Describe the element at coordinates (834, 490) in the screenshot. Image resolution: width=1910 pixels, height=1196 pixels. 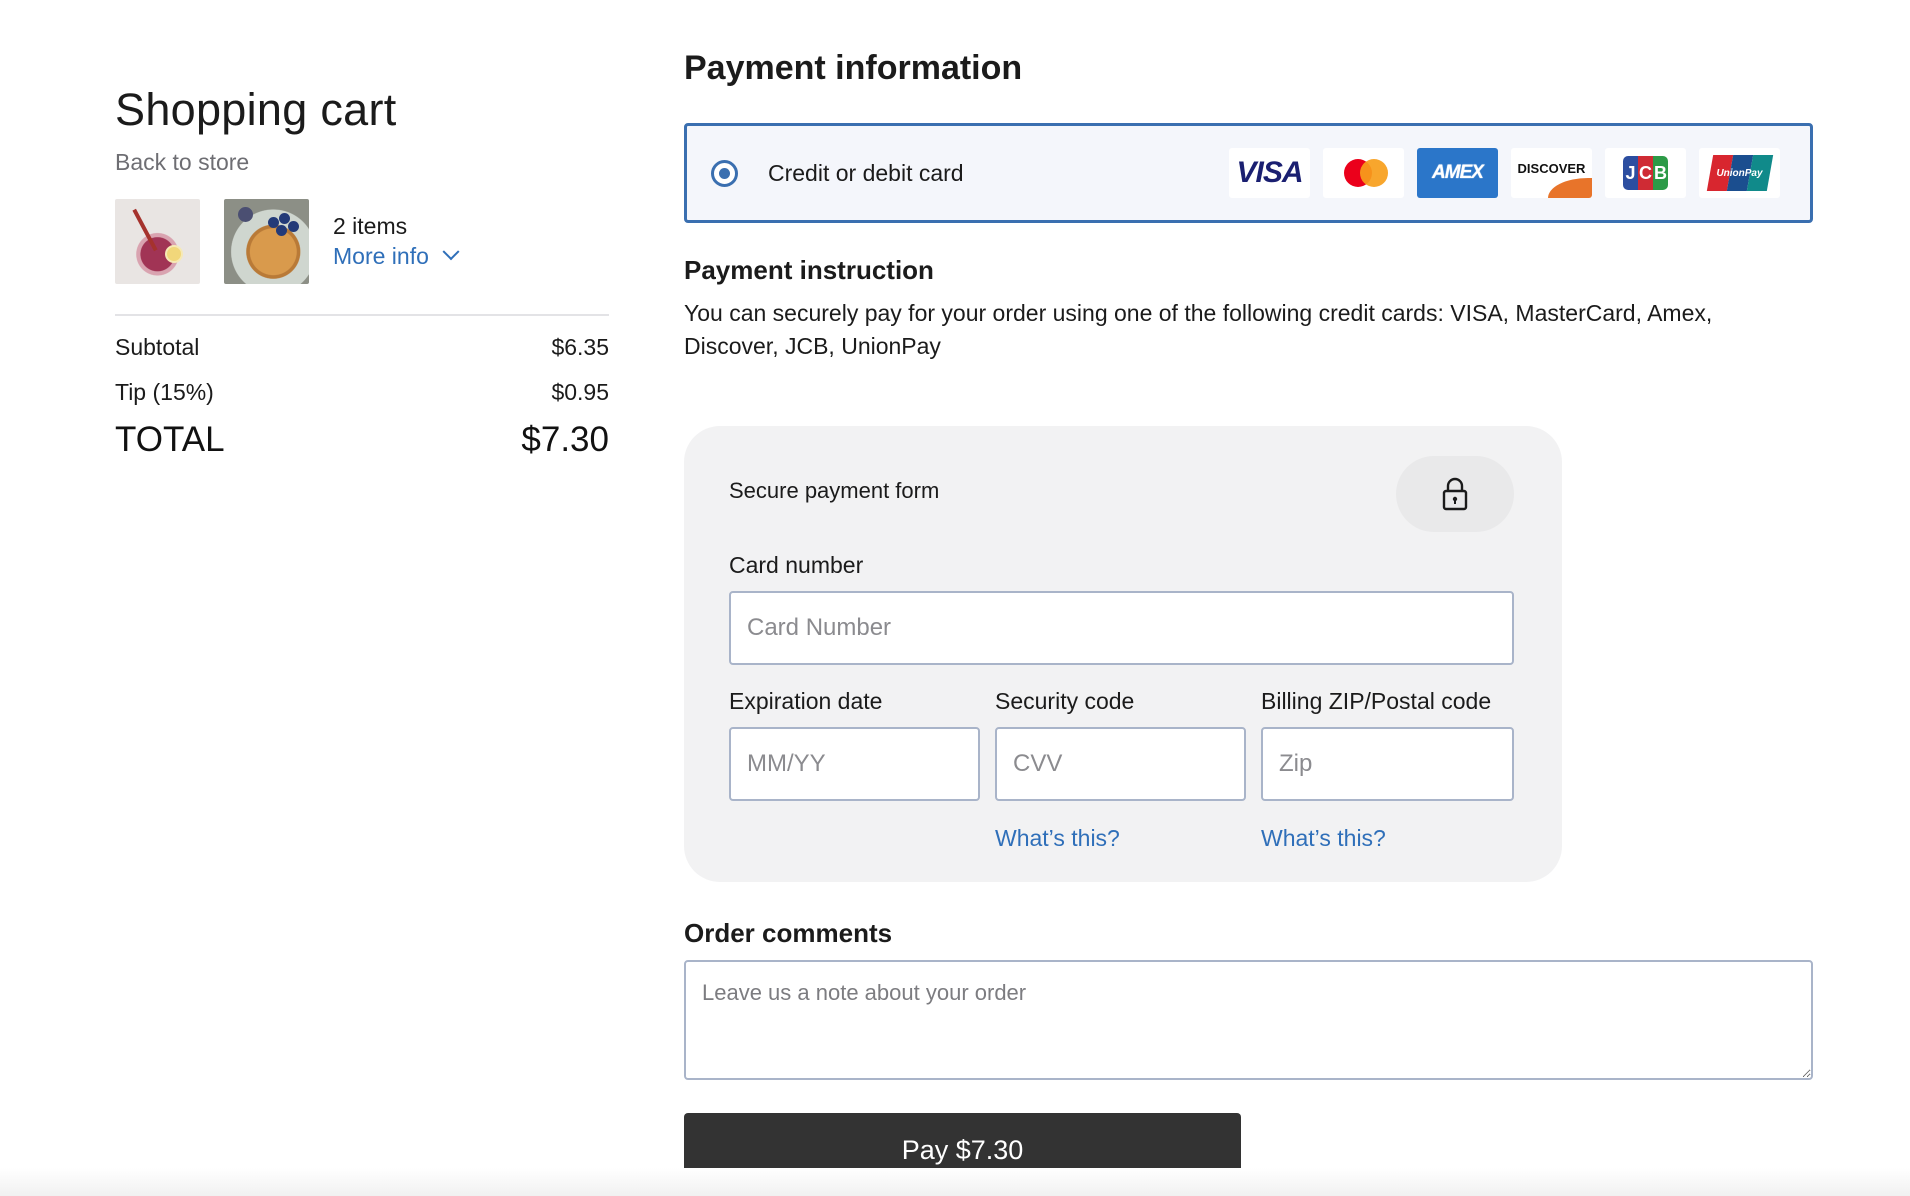
I see `secure-form-title: Secure payment form` at that location.